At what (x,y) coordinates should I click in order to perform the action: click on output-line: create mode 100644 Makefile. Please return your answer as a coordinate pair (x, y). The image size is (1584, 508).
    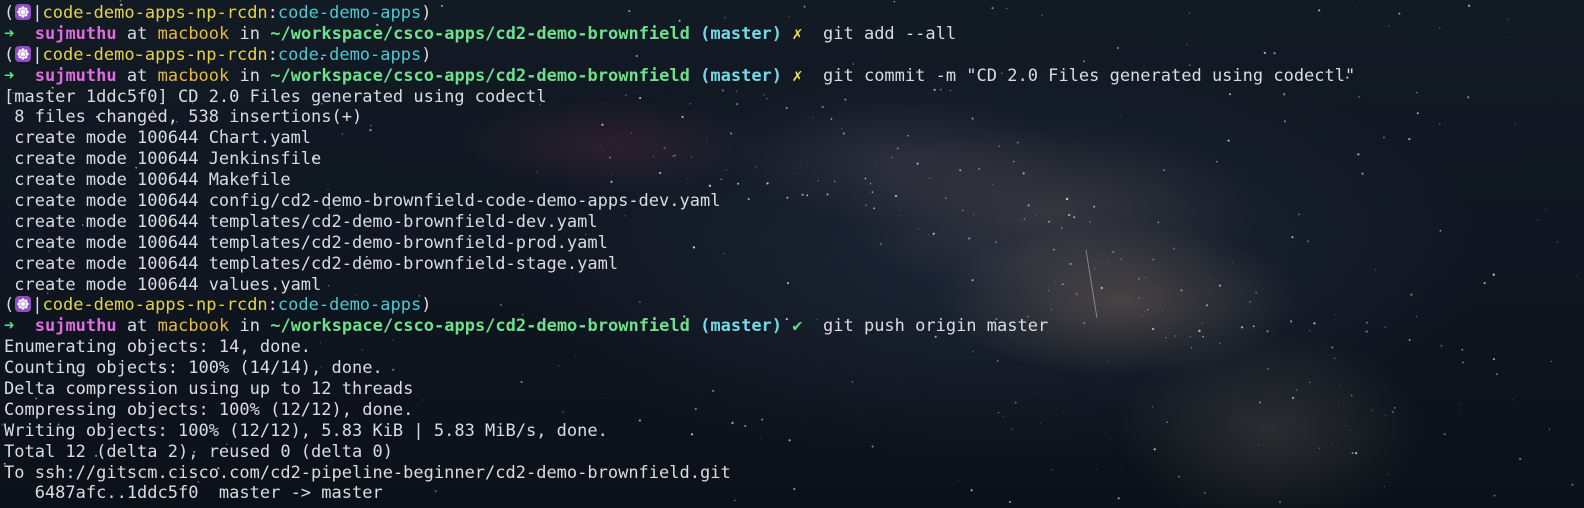
    Looking at the image, I should click on (147, 180).